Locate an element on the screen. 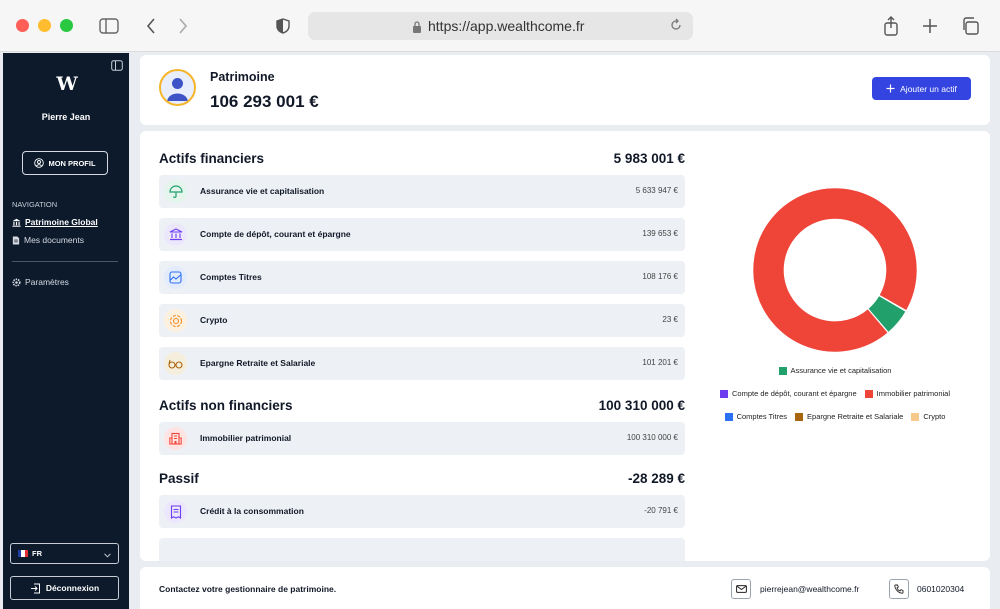 The width and height of the screenshot is (1000, 609). donut-svg is located at coordinates (835, 270).